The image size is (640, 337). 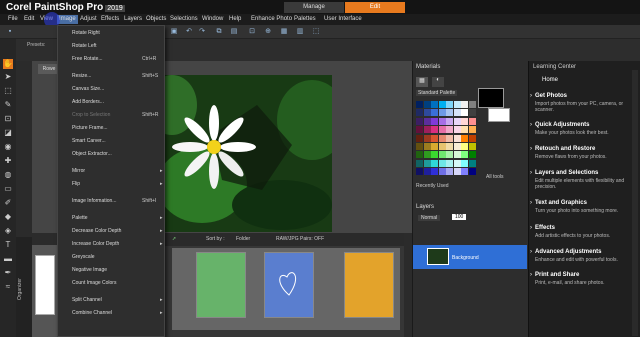 What do you see at coordinates (8, 175) in the screenshot?
I see `clone-tool-icon: ◍` at bounding box center [8, 175].